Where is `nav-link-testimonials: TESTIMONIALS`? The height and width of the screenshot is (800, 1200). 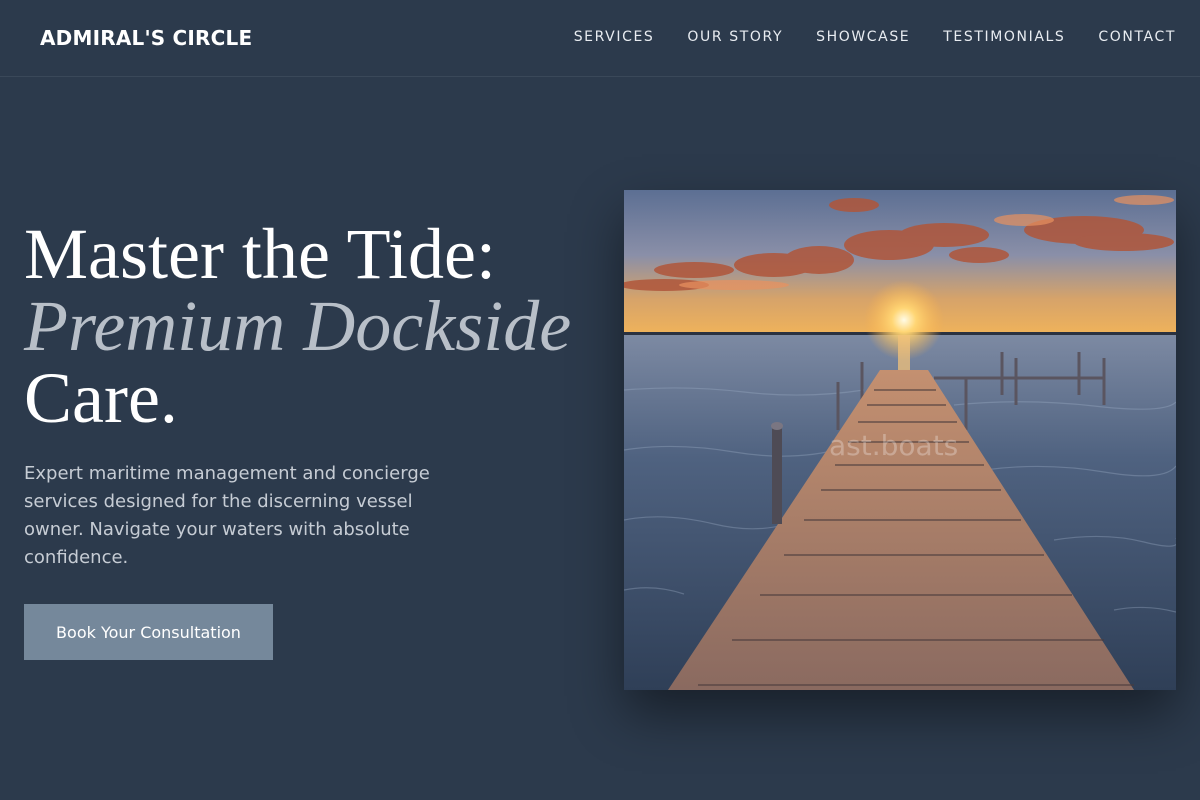 nav-link-testimonials: TESTIMONIALS is located at coordinates (1004, 37).